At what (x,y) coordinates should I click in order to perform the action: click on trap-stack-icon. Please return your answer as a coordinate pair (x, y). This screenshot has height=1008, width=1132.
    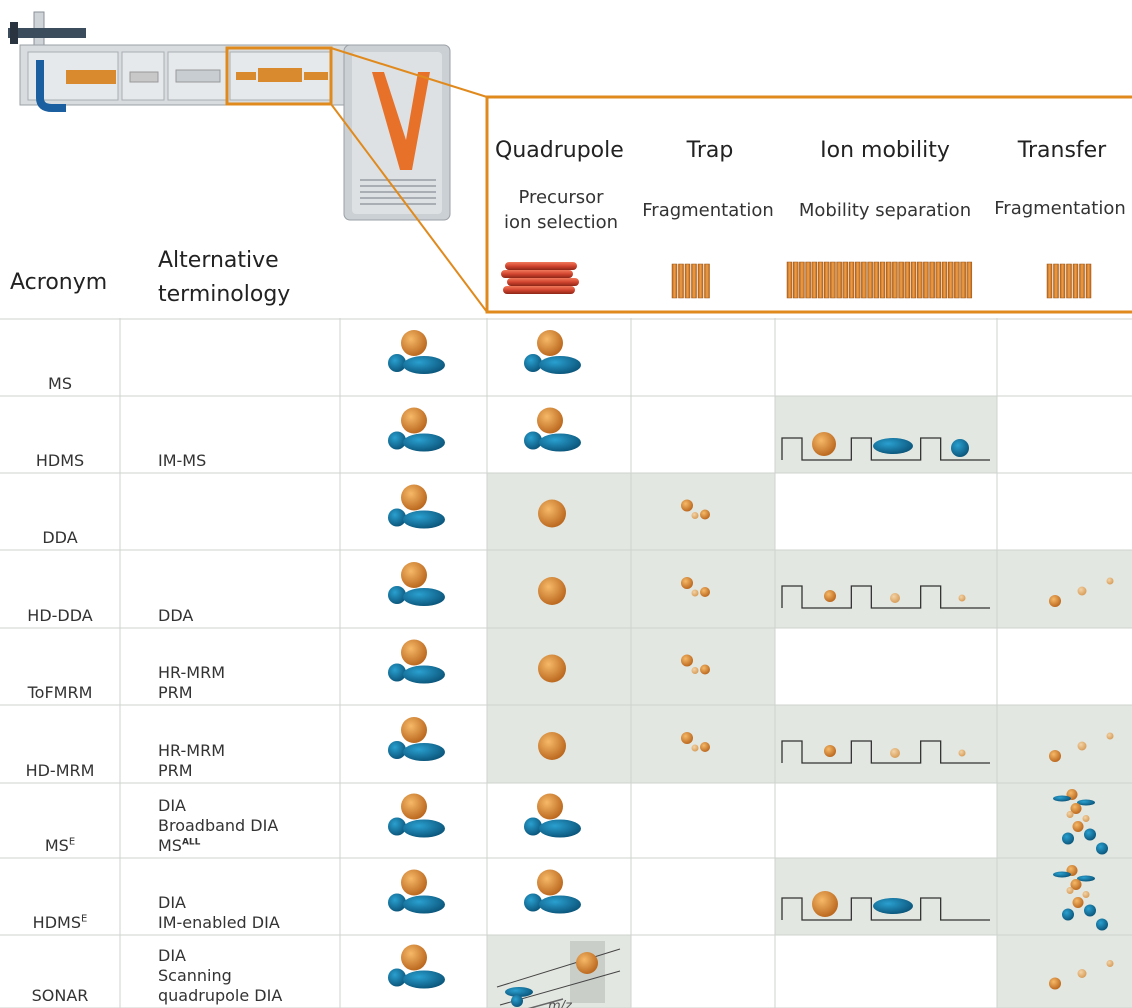
    Looking at the image, I should click on (690, 281).